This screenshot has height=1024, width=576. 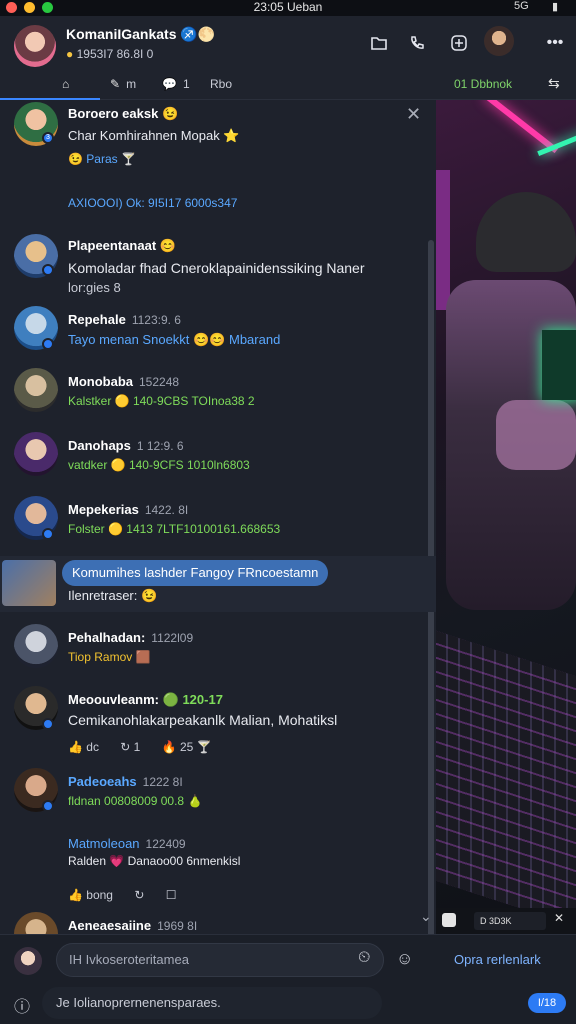 What do you see at coordinates (121, 34) in the screenshot?
I see `contact-name-text: KomaniIGankats` at bounding box center [121, 34].